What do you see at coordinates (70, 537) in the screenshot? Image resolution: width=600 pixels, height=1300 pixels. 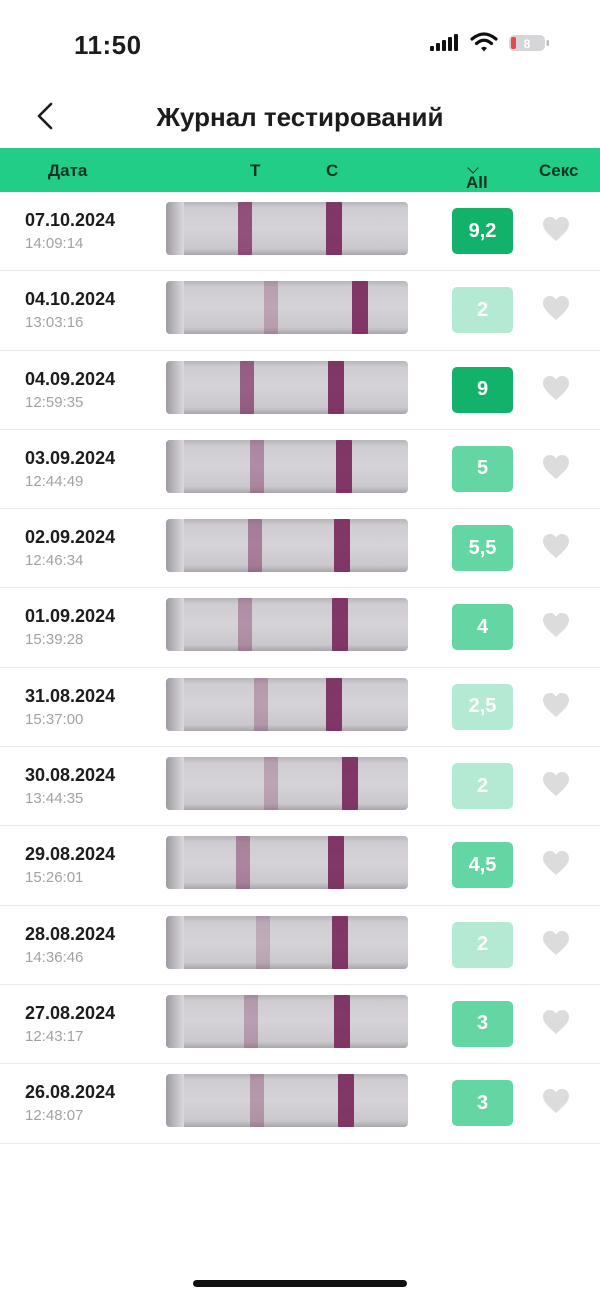 I see `row-date: 02.09.2024` at bounding box center [70, 537].